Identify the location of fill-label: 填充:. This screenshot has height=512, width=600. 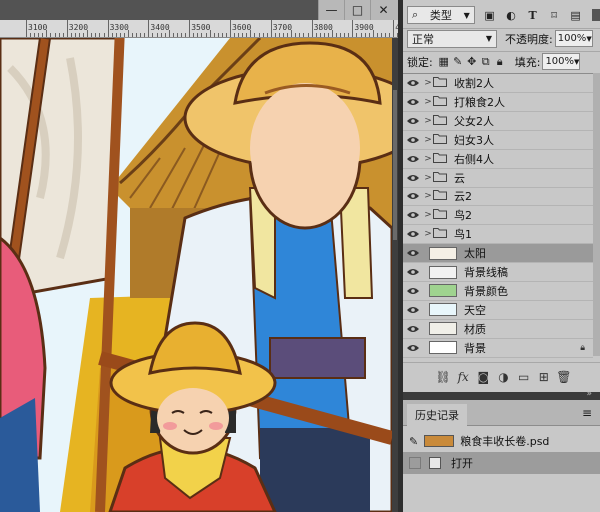
(527, 62).